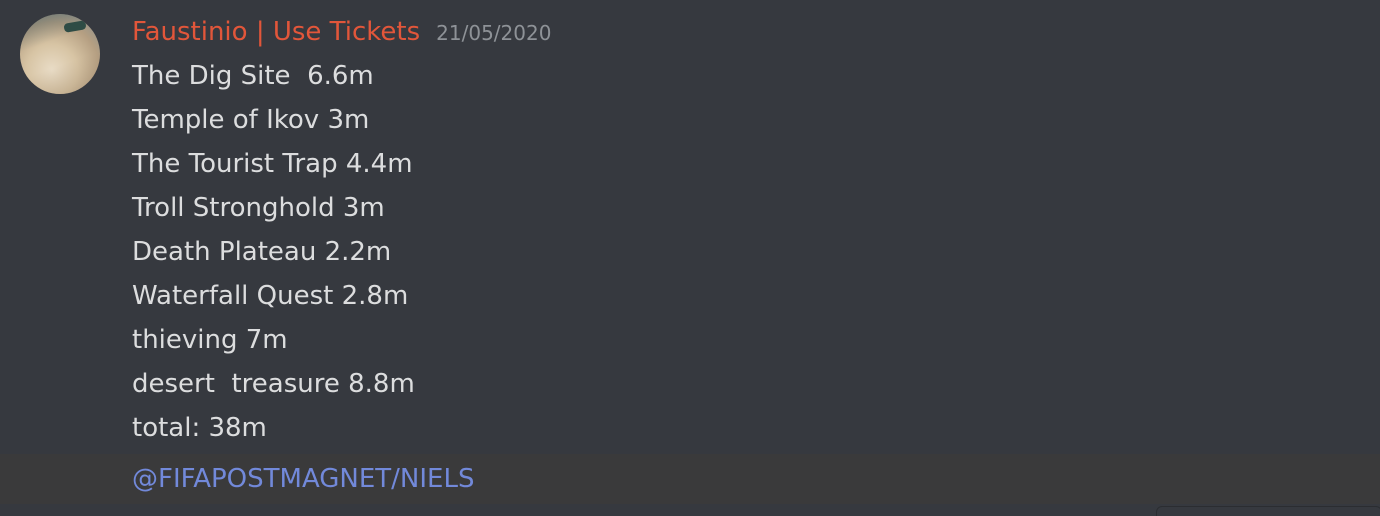 This screenshot has height=516, width=1380. I want to click on author-username: Faustinio | Use Tickets, so click(276, 32).